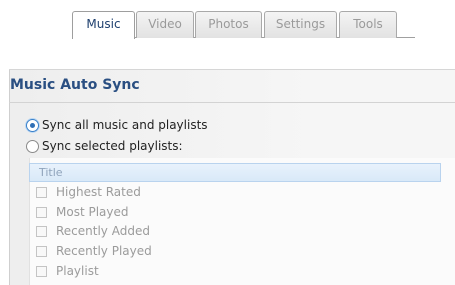 The height and width of the screenshot is (285, 455). I want to click on radio-checked-icon, so click(32, 125).